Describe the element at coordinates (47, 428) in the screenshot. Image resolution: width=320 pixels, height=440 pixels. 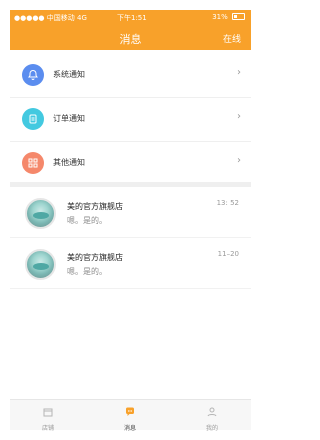
I see `tab-label: 店铺` at that location.